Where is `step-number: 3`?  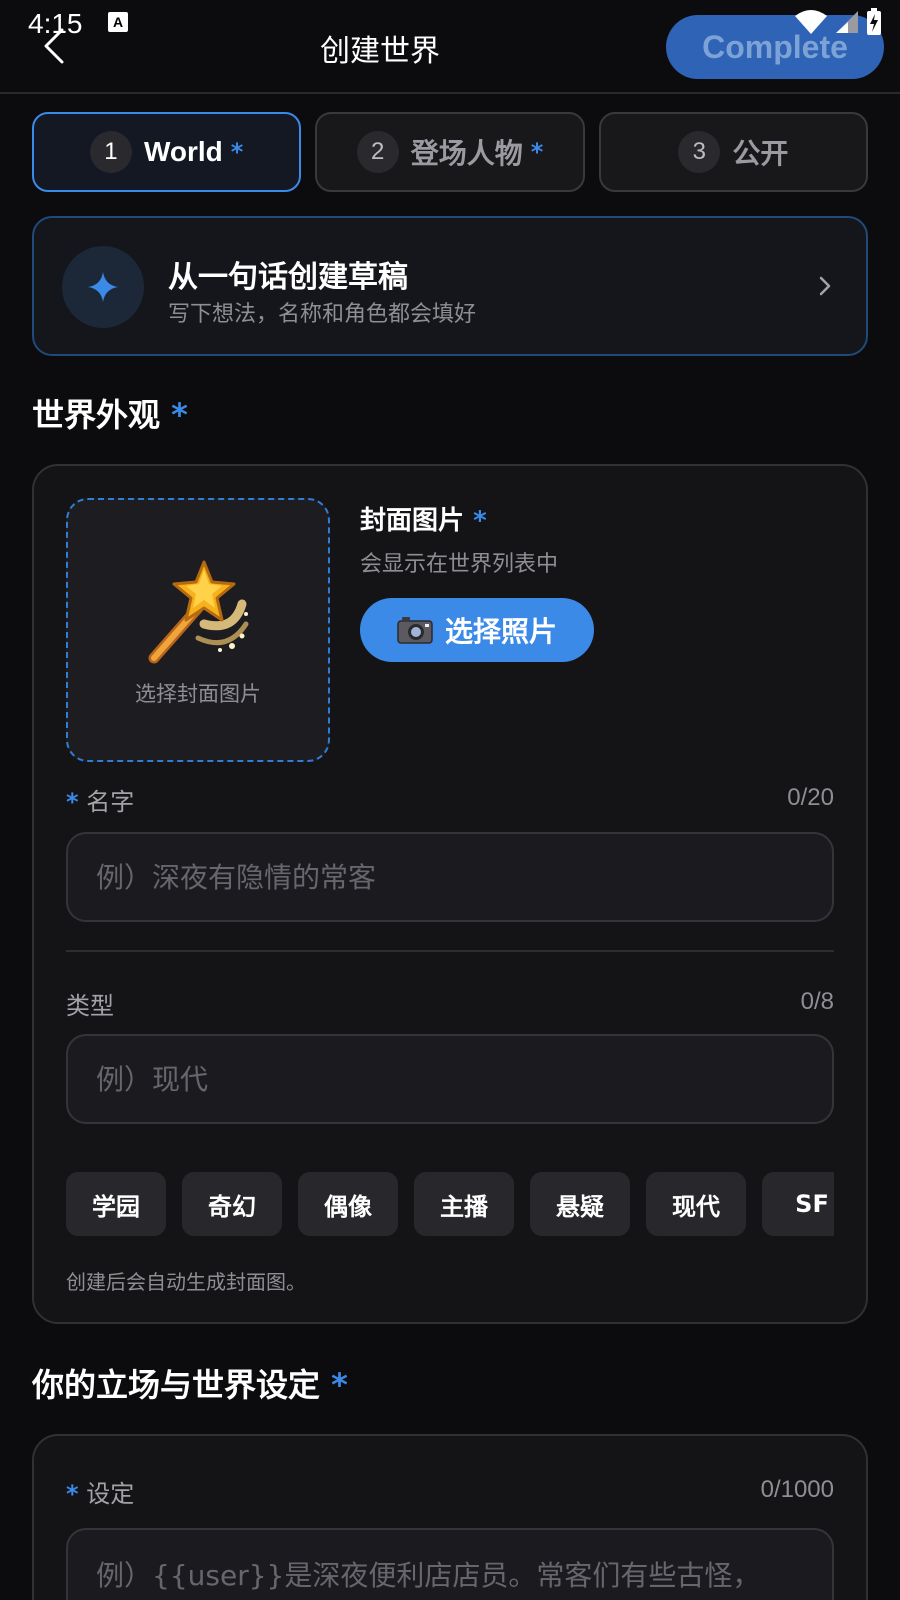
step-number: 3 is located at coordinates (699, 152).